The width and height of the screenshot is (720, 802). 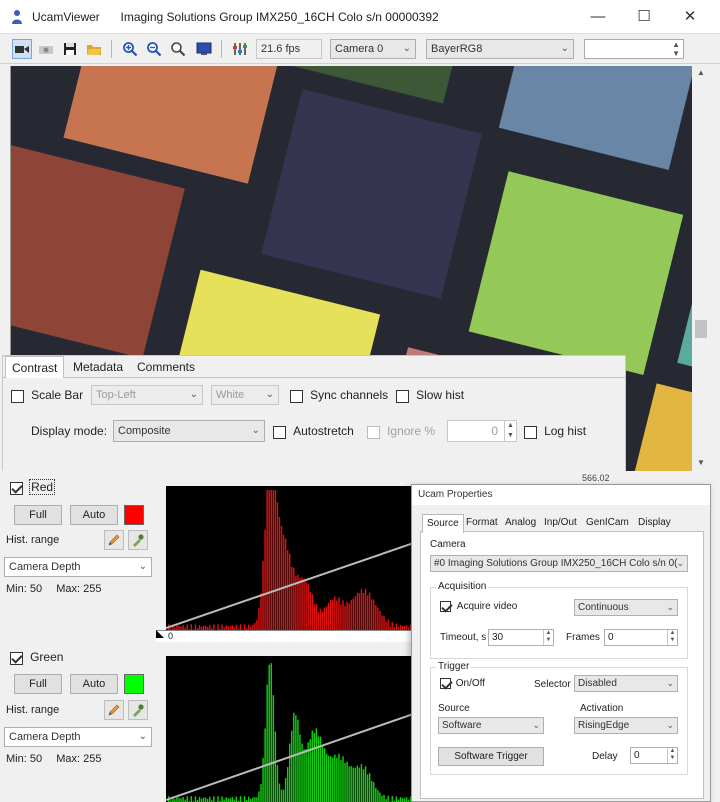 I want to click on ignore-percent-value: 0, so click(x=494, y=431).